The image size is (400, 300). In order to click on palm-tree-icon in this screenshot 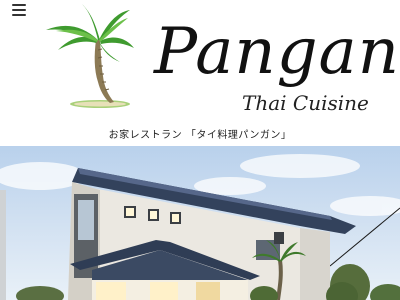, I will do `click(90, 56)`.